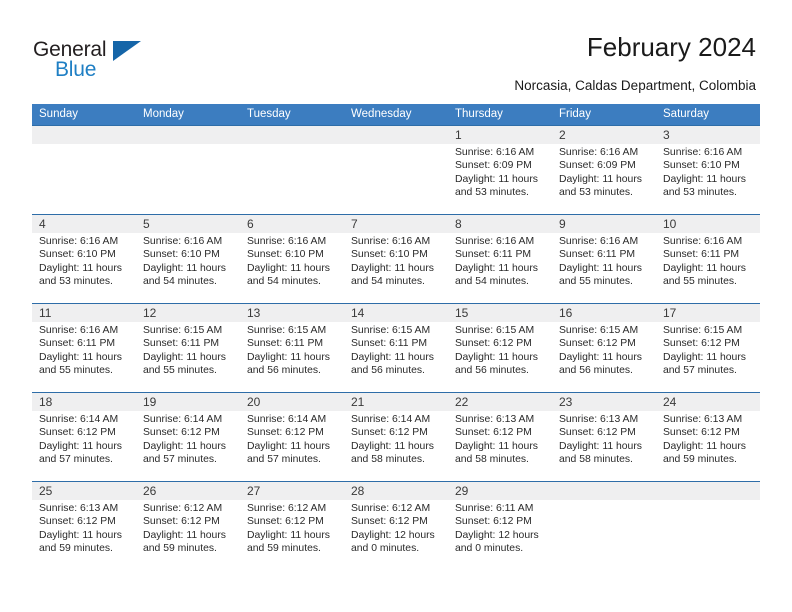 The width and height of the screenshot is (792, 612). Describe the element at coordinates (388, 371) in the screenshot. I see `daylight-line2: and 56 minutes.` at that location.